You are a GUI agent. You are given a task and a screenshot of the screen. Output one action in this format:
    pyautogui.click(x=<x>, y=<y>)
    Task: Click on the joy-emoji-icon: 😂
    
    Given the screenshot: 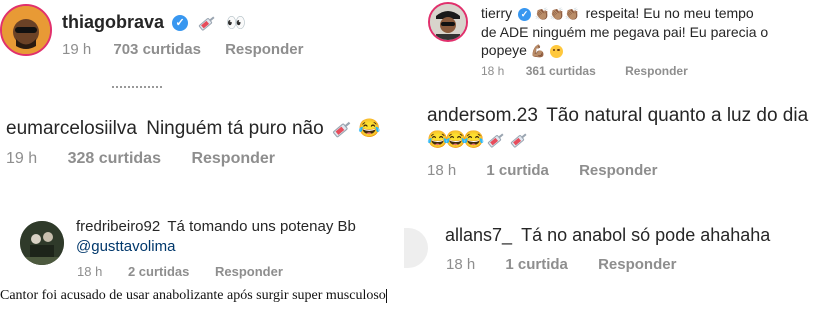 What is the action you would take?
    pyautogui.click(x=369, y=128)
    